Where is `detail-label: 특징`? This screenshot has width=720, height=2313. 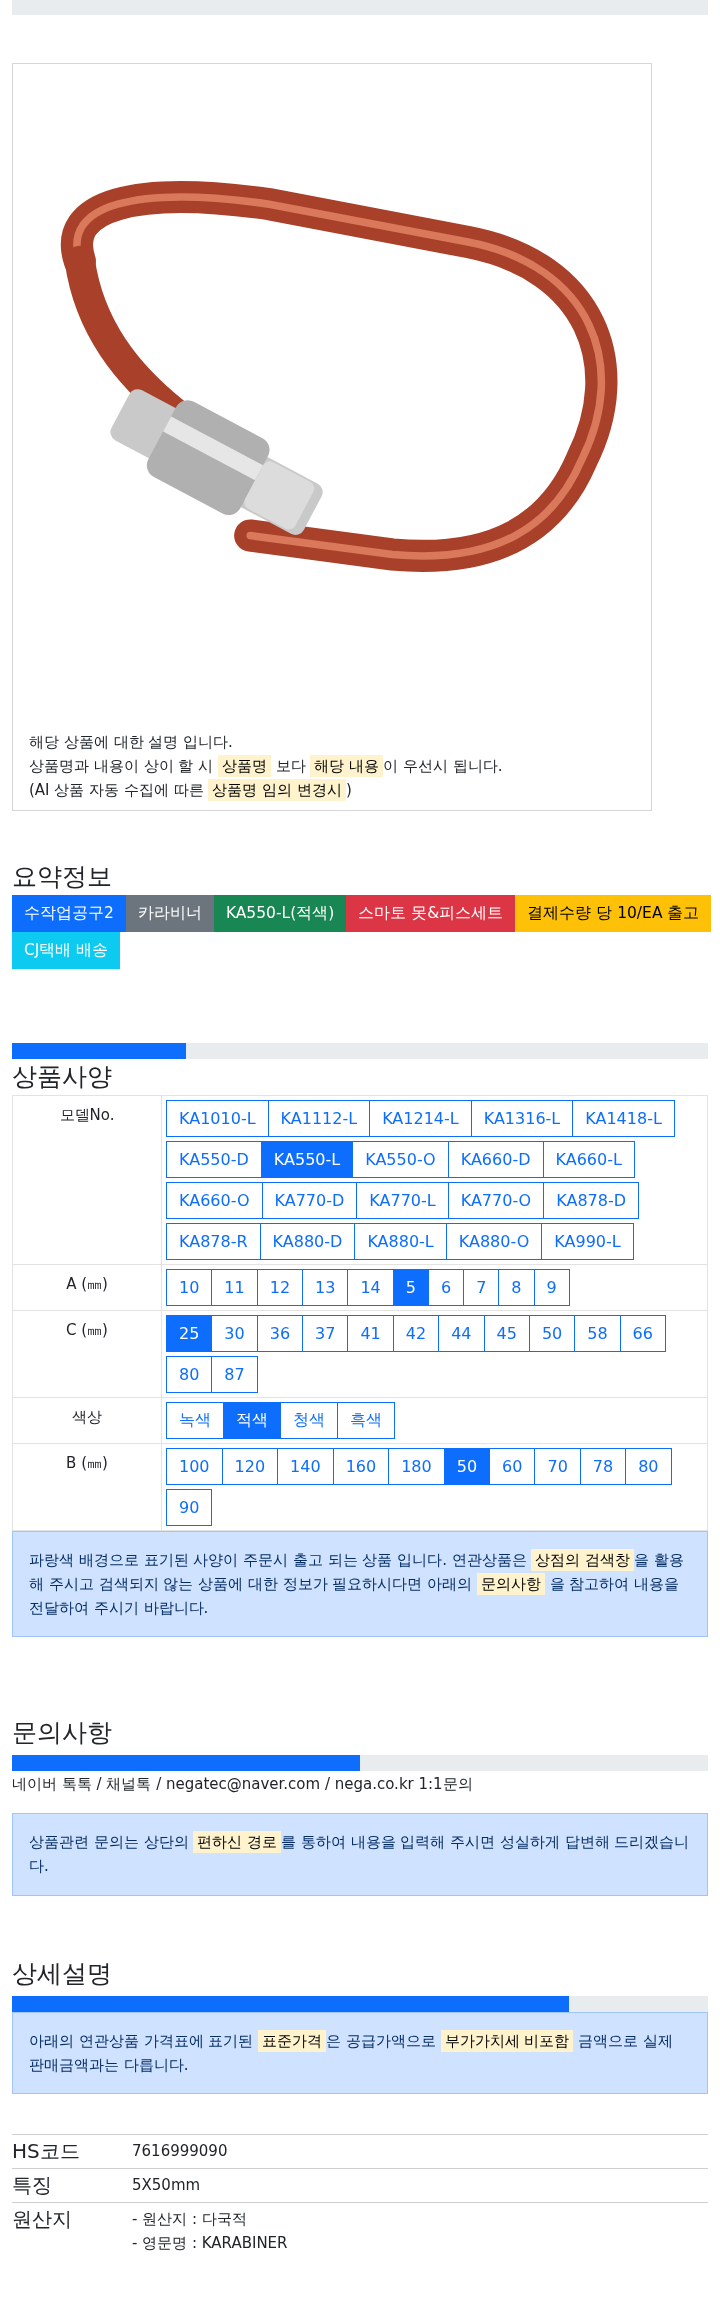
detail-label: 특징 is located at coordinates (32, 2185).